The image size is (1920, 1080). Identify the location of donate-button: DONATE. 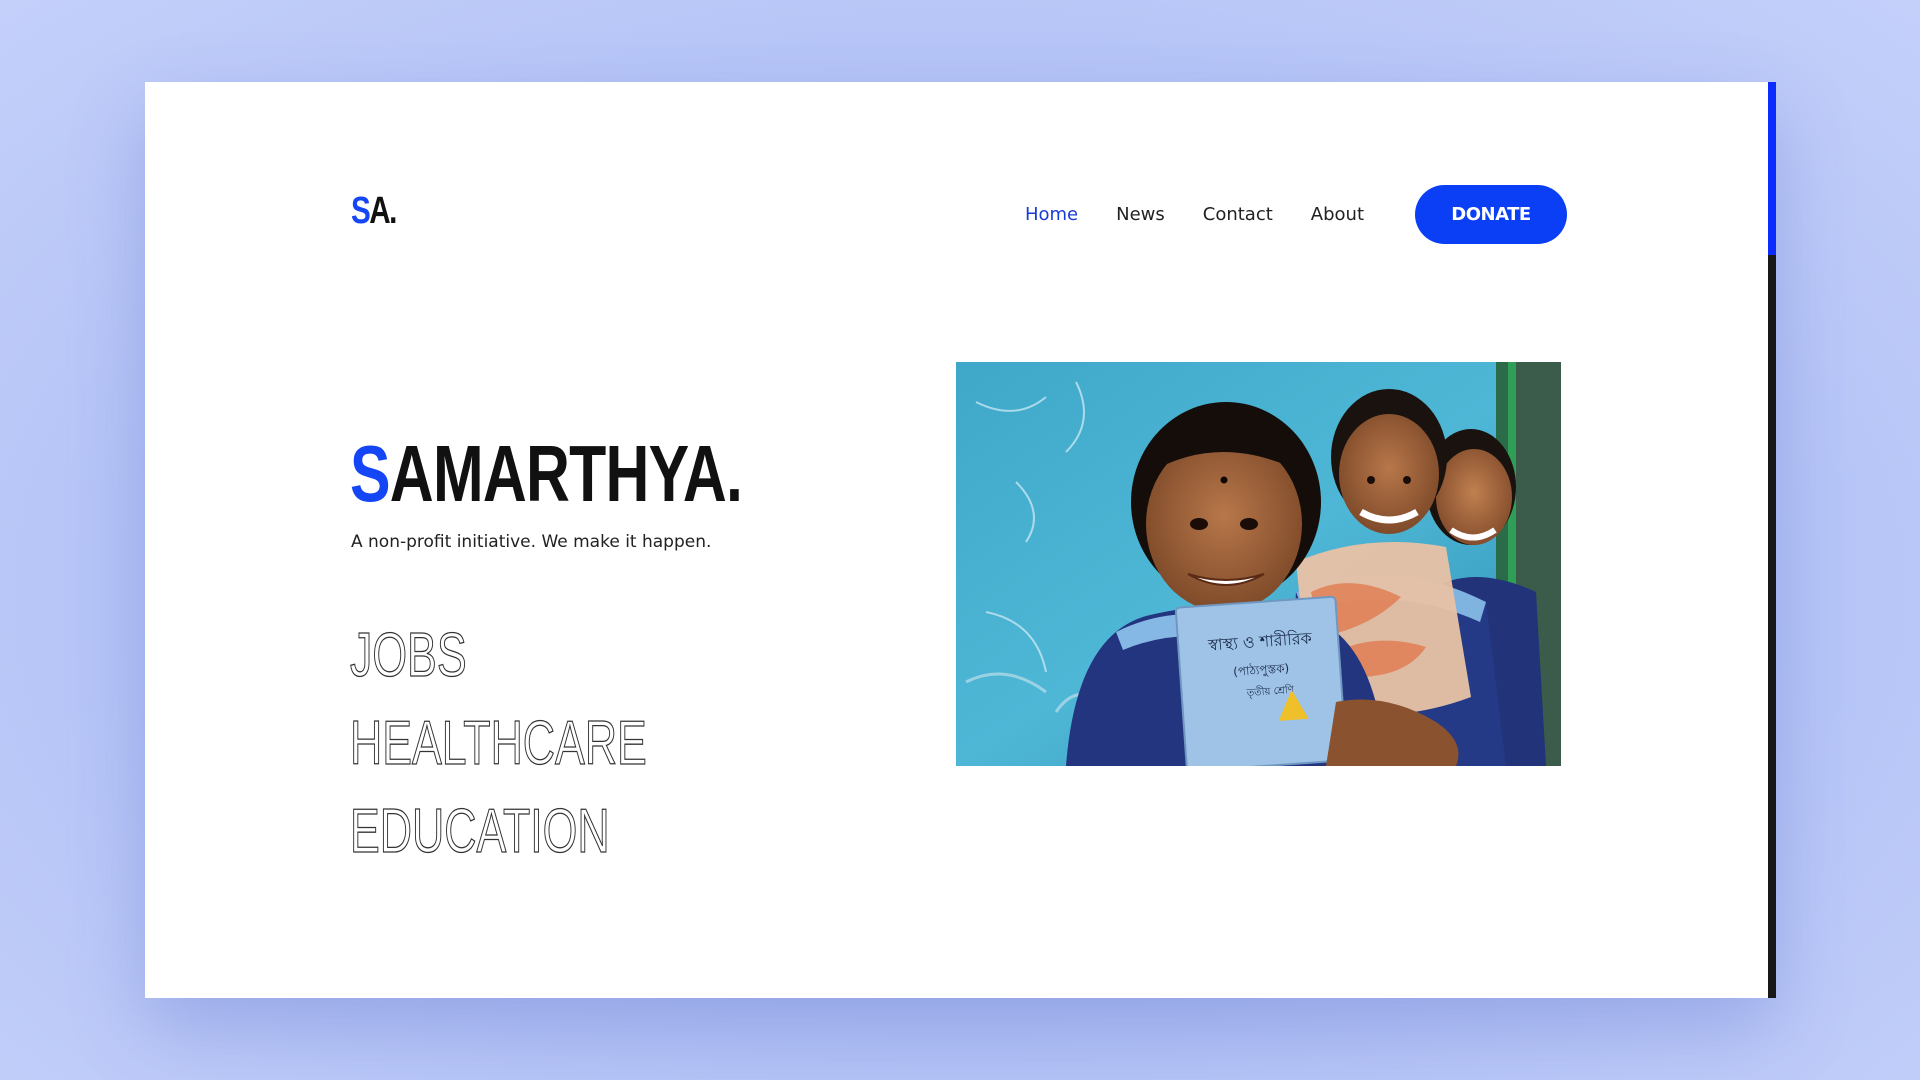
(1491, 214).